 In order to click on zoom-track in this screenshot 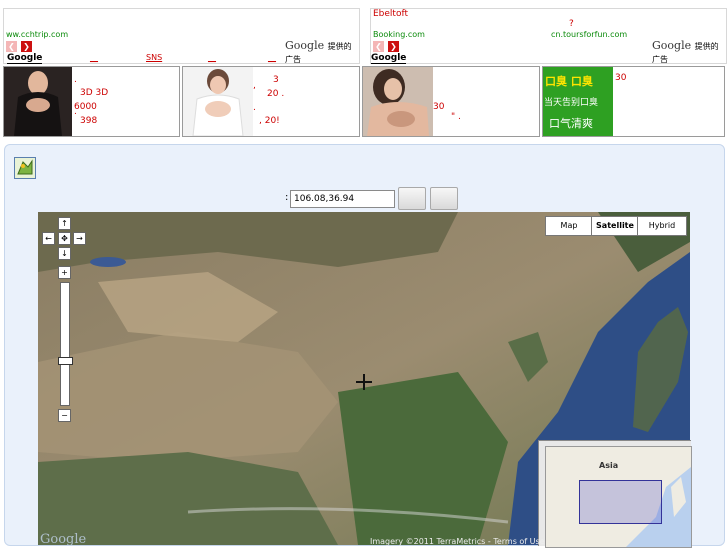, I will do `click(65, 344)`.